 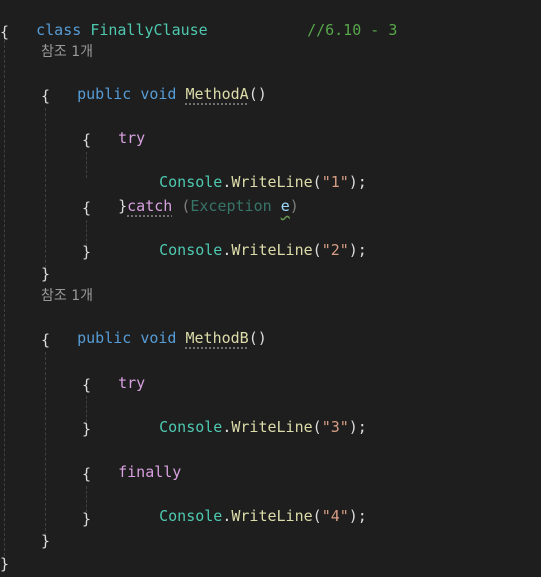 What do you see at coordinates (45, 444) in the screenshot?
I see `indent-guide-level2-methodB` at bounding box center [45, 444].